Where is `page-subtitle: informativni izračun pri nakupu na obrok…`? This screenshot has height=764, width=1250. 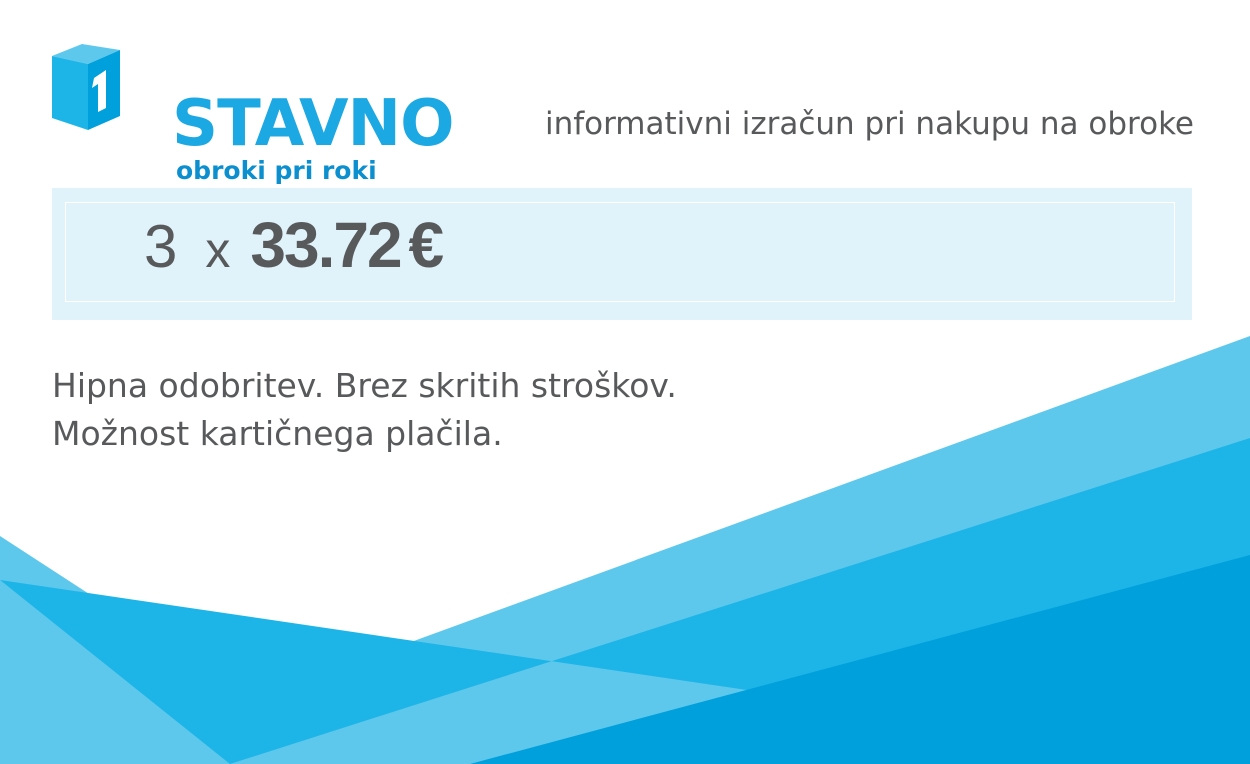
page-subtitle: informativni izračun pri nakupu na obrok… is located at coordinates (869, 124).